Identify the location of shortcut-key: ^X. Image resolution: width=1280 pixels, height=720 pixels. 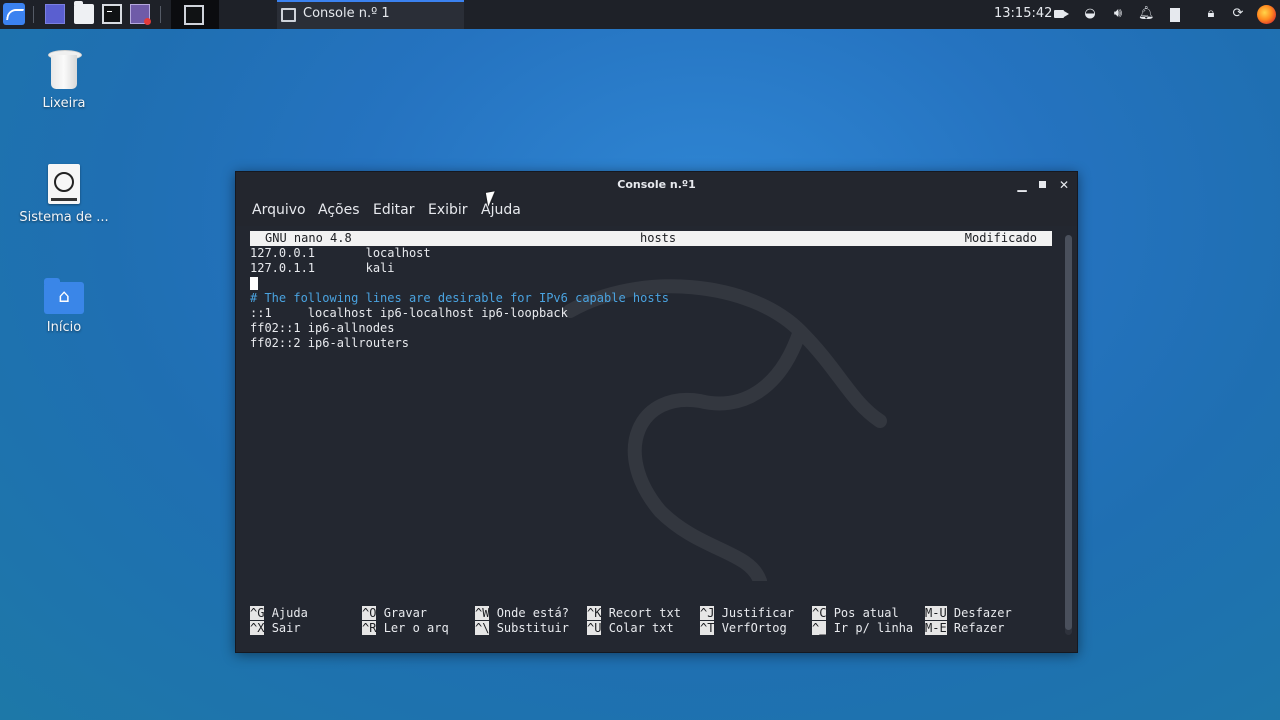
(257, 628).